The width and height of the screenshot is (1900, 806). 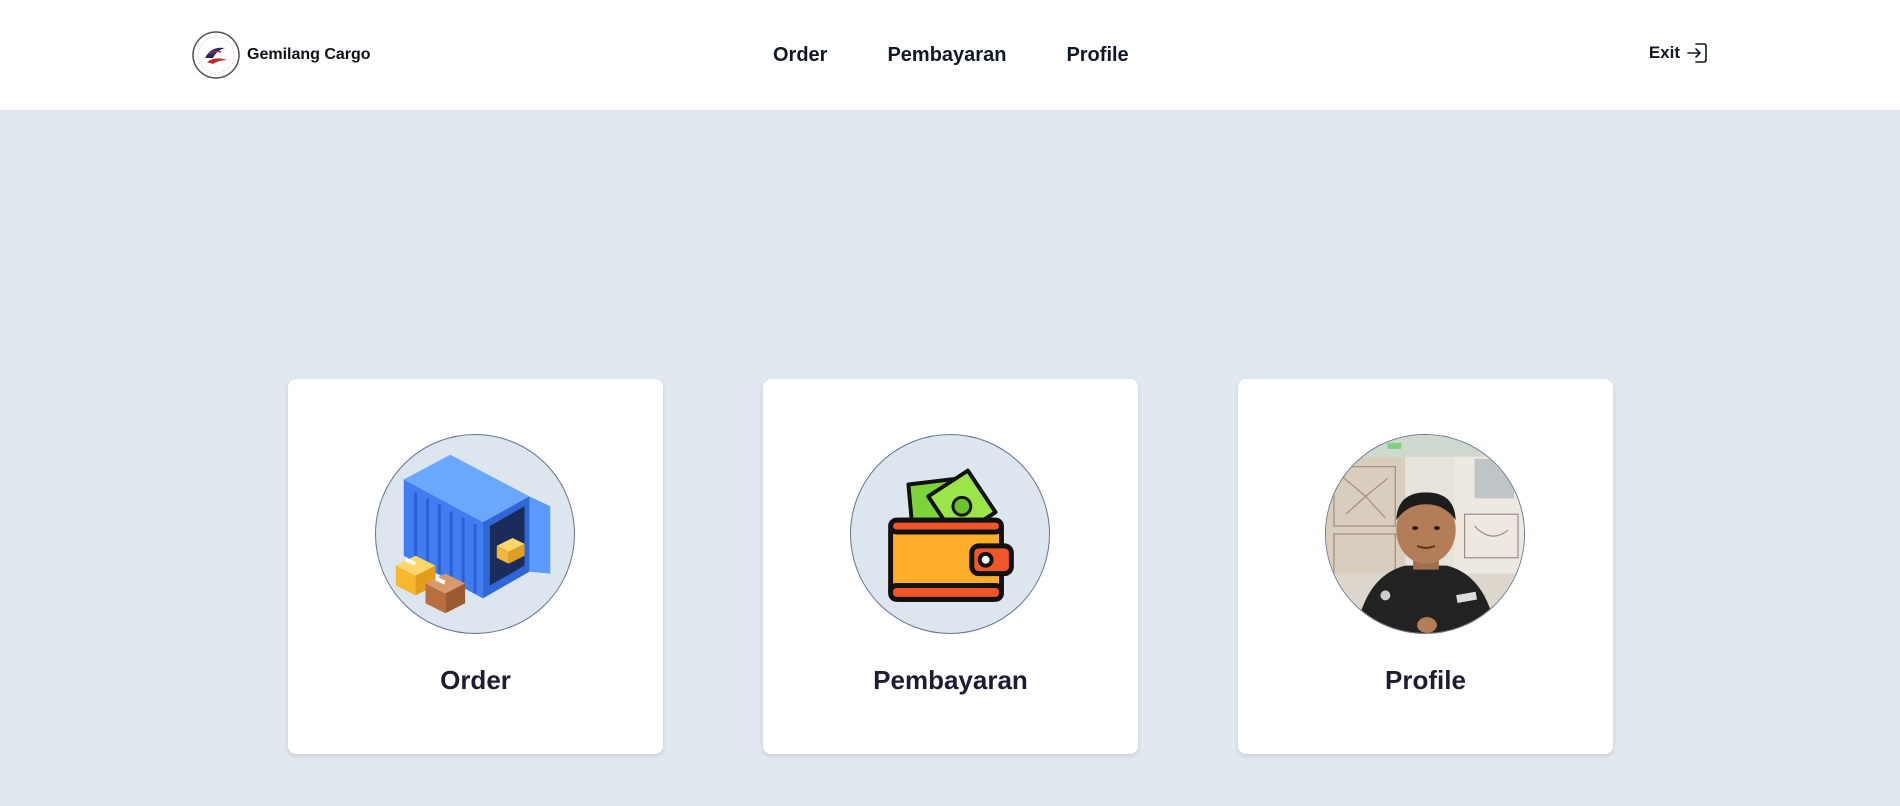 What do you see at coordinates (475, 680) in the screenshot?
I see `order-card-label: Order` at bounding box center [475, 680].